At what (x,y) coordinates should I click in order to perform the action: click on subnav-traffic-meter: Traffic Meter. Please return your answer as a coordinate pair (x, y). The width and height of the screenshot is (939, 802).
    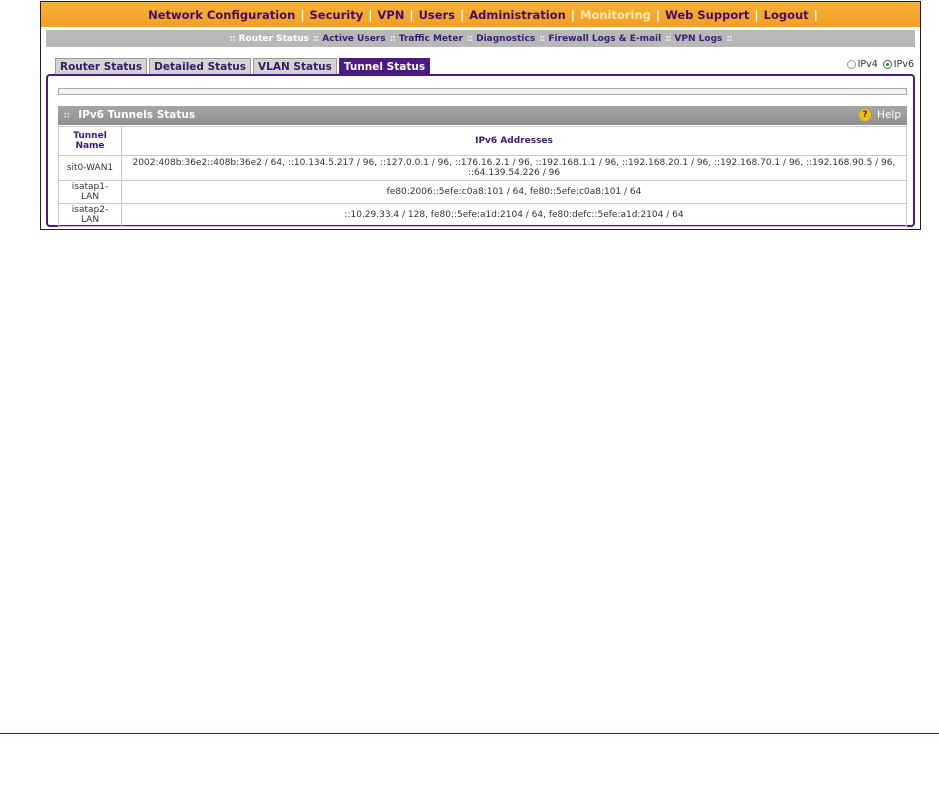
    Looking at the image, I should click on (431, 39).